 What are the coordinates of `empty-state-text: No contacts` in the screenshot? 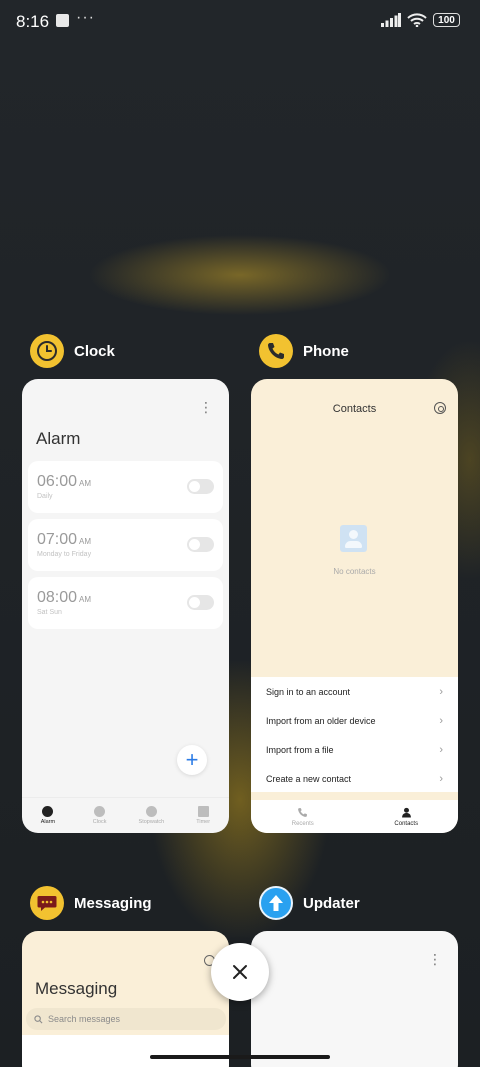 It's located at (354, 571).